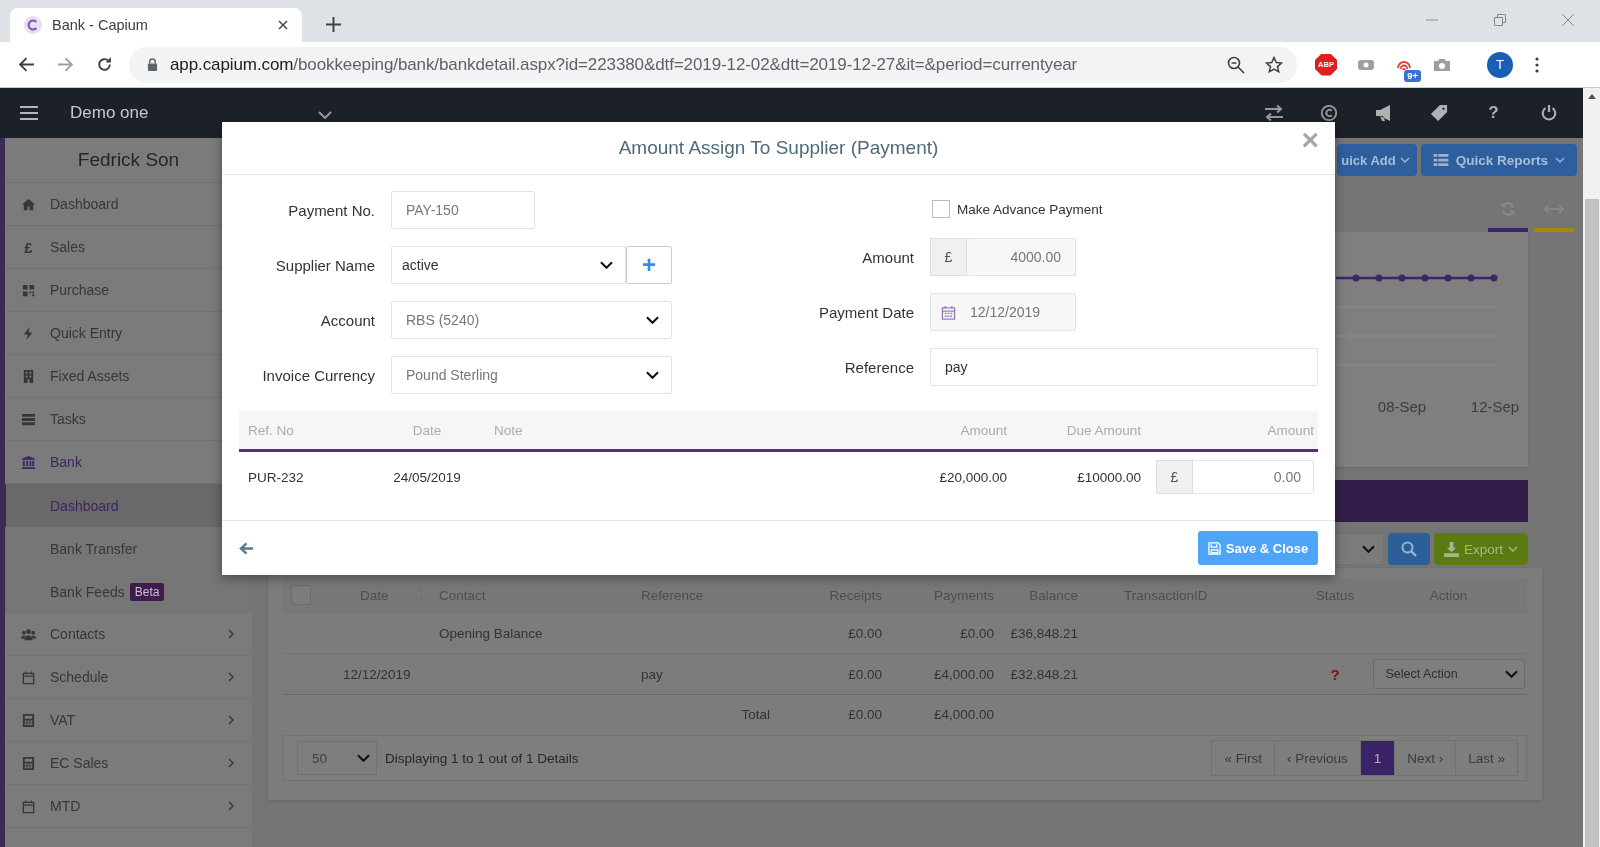 Image resolution: width=1600 pixels, height=847 pixels. Describe the element at coordinates (972, 477) in the screenshot. I see `table-cell-text: £20,000.00` at that location.